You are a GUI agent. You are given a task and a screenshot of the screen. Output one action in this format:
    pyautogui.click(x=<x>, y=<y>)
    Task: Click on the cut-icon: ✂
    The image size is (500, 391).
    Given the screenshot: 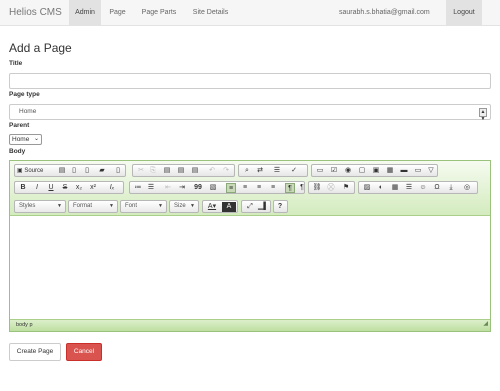 What is the action you would take?
    pyautogui.click(x=141, y=171)
    